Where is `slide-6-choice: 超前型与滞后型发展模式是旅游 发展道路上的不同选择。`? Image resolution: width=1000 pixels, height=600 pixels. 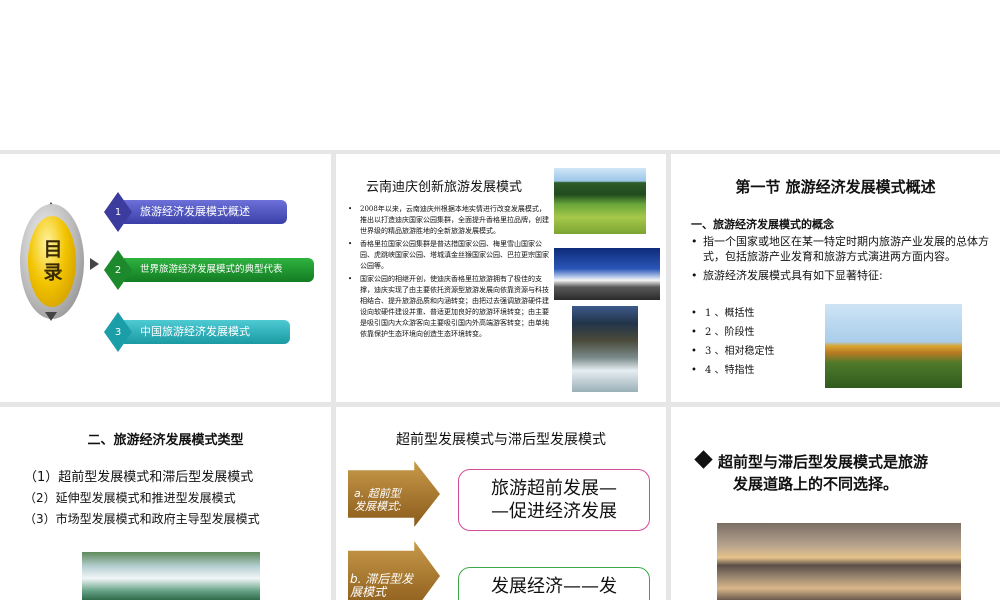
slide-6-choice: 超前型与滞后型发展模式是旅游 发展道路上的不同选择。 is located at coordinates (835, 503).